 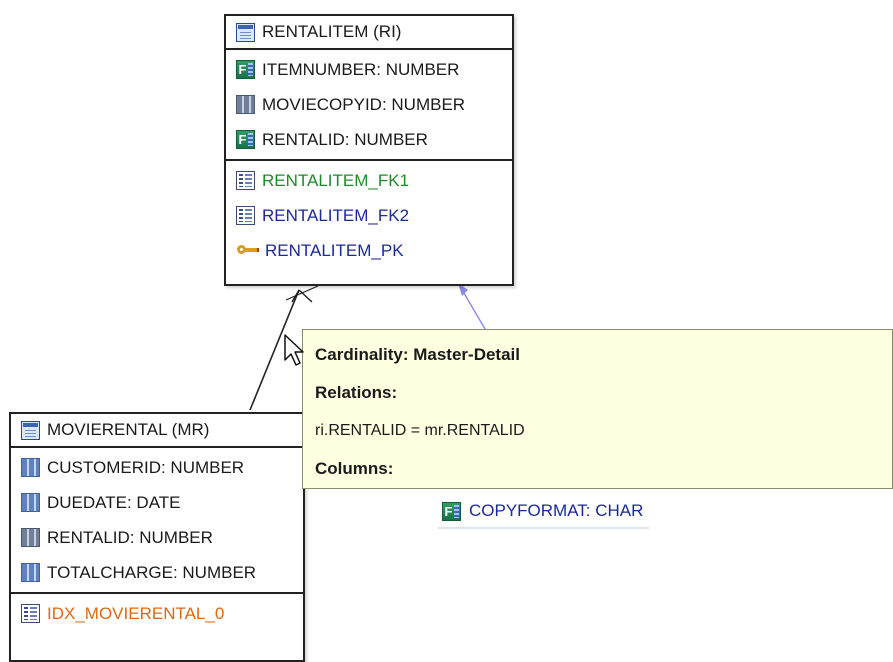 I want to click on column-row: CUSTOMERID: NUMBER, so click(x=157, y=467).